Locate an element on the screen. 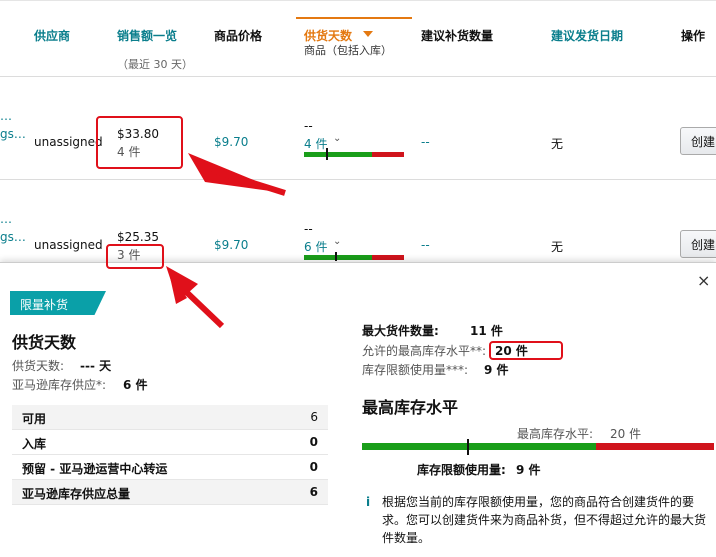 This screenshot has width=716, height=557. col-header-suggested-date: 建议发货日期 is located at coordinates (587, 35).